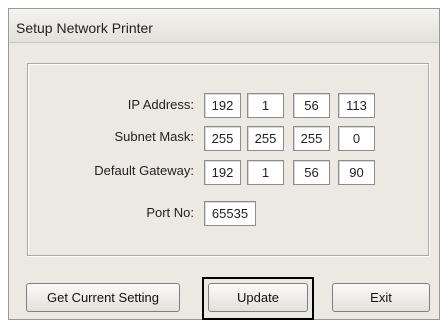 Image resolution: width=448 pixels, height=325 pixels. I want to click on port-label: Port No:, so click(170, 212).